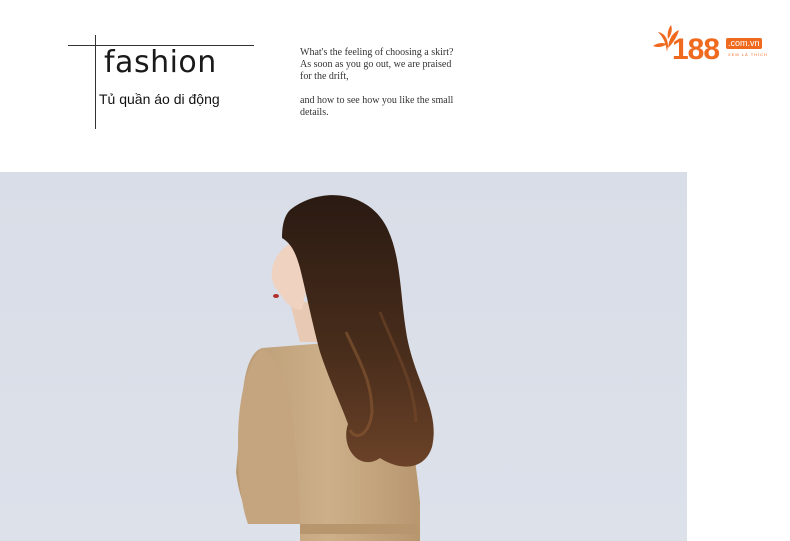 This screenshot has height=541, width=790. What do you see at coordinates (377, 52) in the screenshot?
I see `quote-line: What's the feeling of choosing a skirt?` at bounding box center [377, 52].